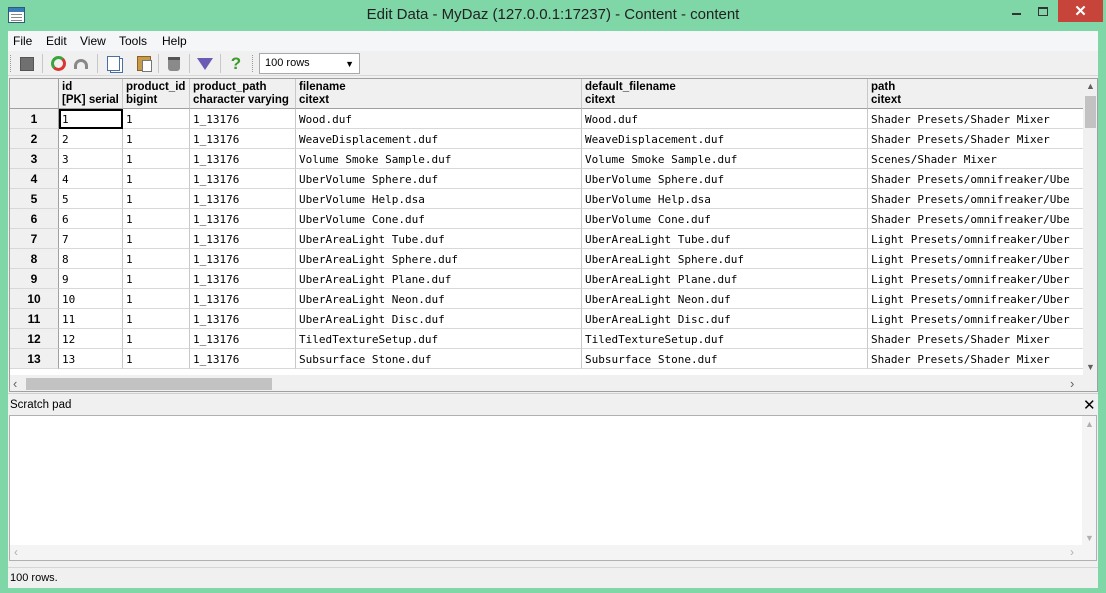 This screenshot has height=593, width=1106. What do you see at coordinates (725, 319) in the screenshot?
I see `cell-default-filename: UberAreaLight Disc.duf` at bounding box center [725, 319].